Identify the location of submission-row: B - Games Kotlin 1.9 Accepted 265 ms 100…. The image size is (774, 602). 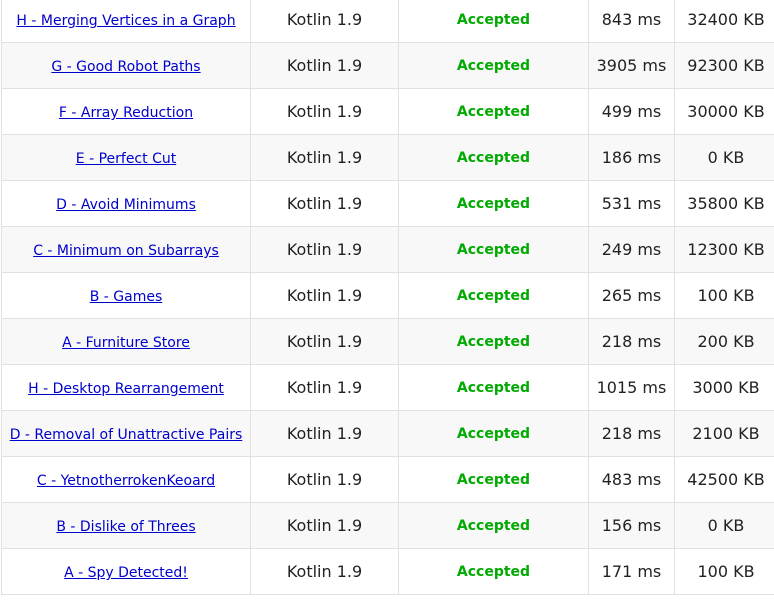
(387, 295).